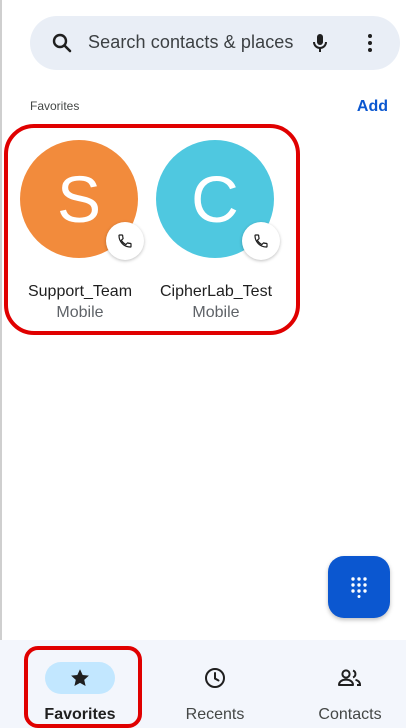  What do you see at coordinates (83, 687) in the screenshot?
I see `favorites-tab-highlight-outline` at bounding box center [83, 687].